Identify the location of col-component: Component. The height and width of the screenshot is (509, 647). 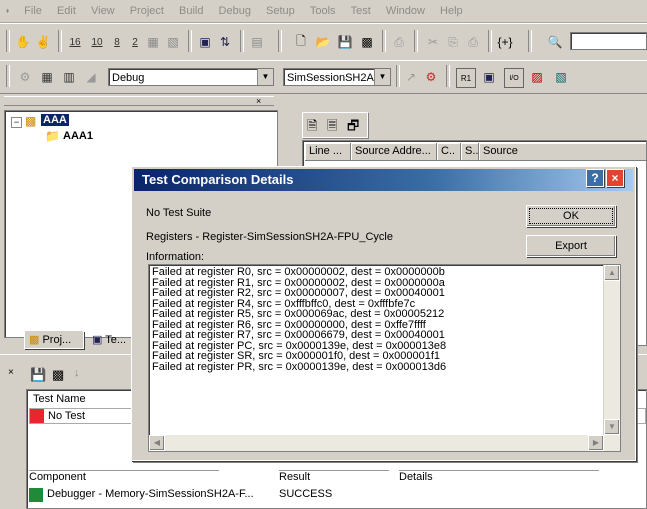
(124, 478).